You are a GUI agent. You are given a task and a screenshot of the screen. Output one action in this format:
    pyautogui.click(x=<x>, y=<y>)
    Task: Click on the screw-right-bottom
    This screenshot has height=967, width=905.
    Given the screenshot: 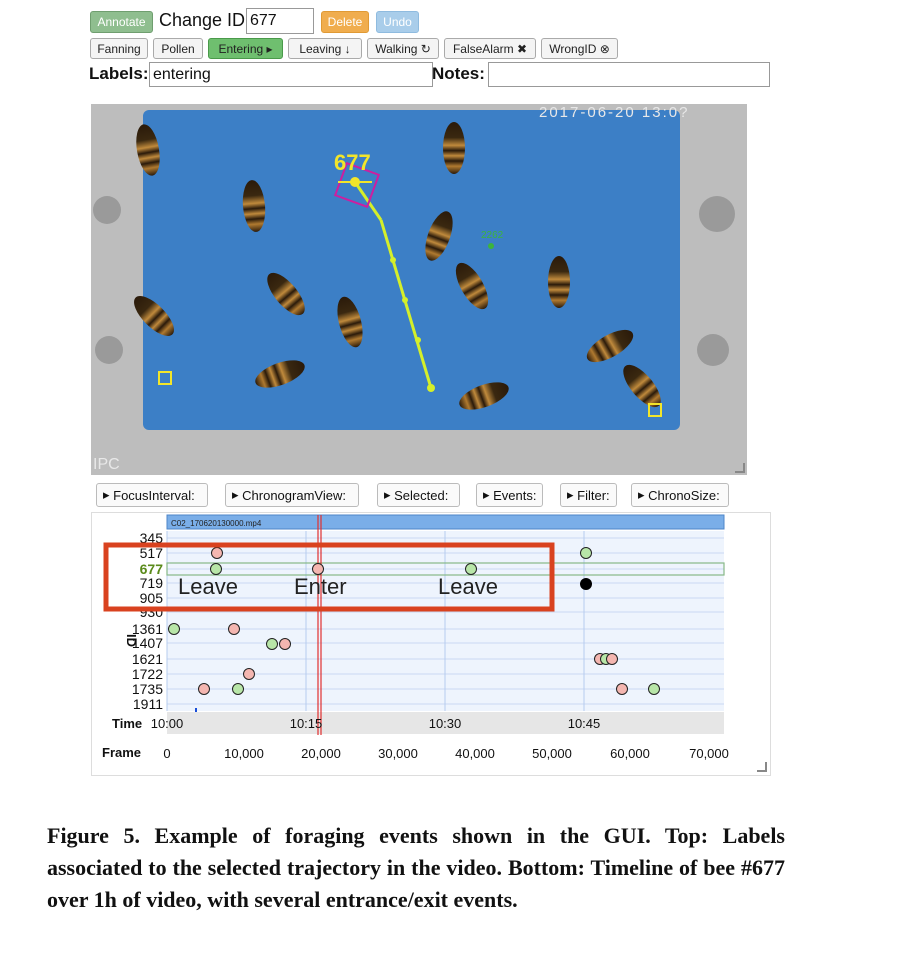 What is the action you would take?
    pyautogui.click(x=713, y=350)
    